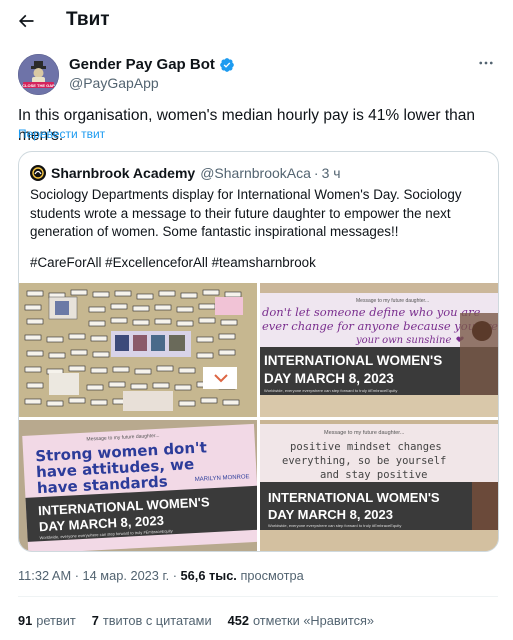 This screenshot has width=513, height=640. What do you see at coordinates (157, 620) in the screenshot?
I see `quotes-label: твитов с цитатами` at bounding box center [157, 620].